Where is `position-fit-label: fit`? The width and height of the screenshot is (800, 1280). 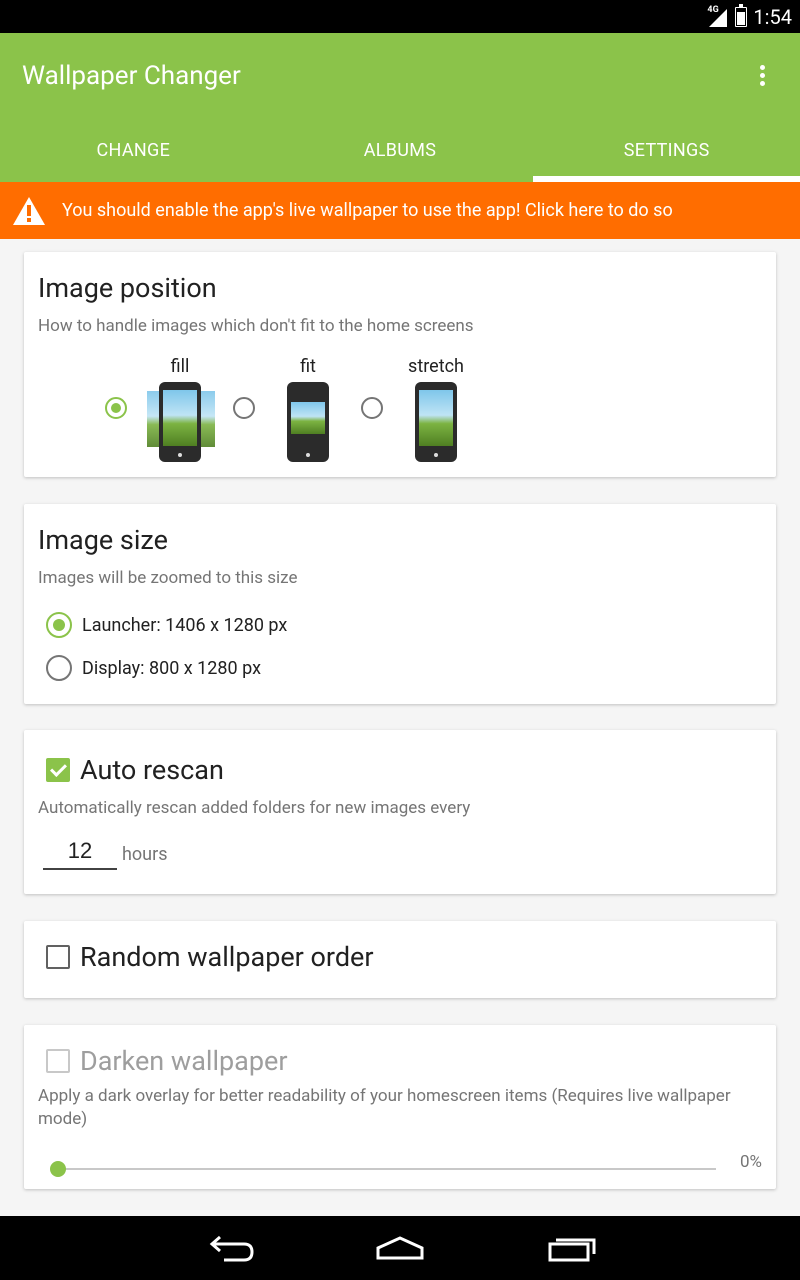
position-fit-label: fit is located at coordinates (308, 366).